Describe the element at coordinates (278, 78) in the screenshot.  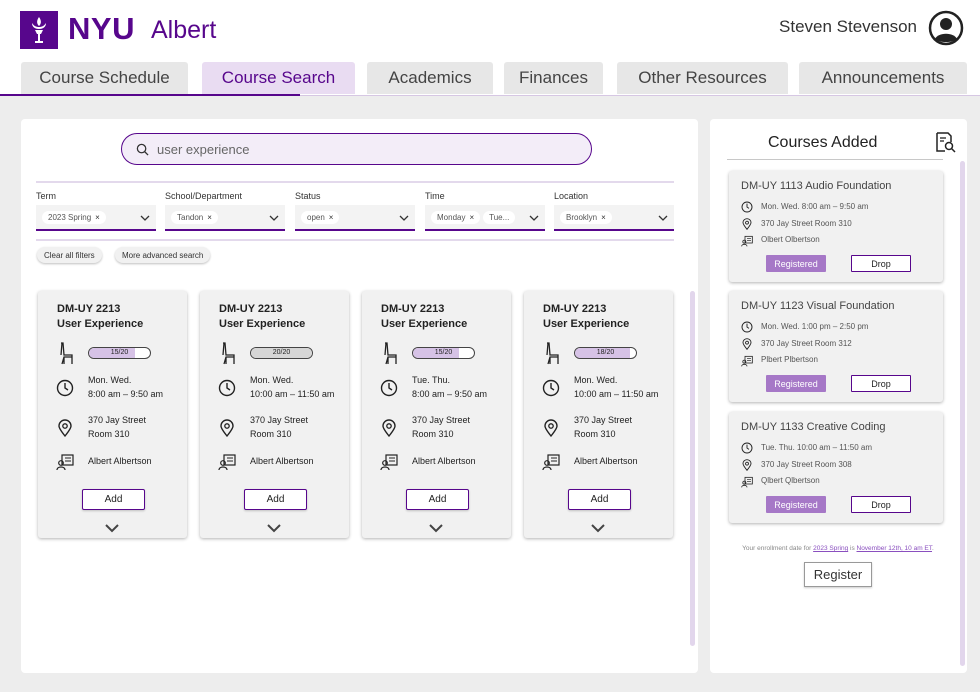
I see `tab-course-search: Course Search` at that location.